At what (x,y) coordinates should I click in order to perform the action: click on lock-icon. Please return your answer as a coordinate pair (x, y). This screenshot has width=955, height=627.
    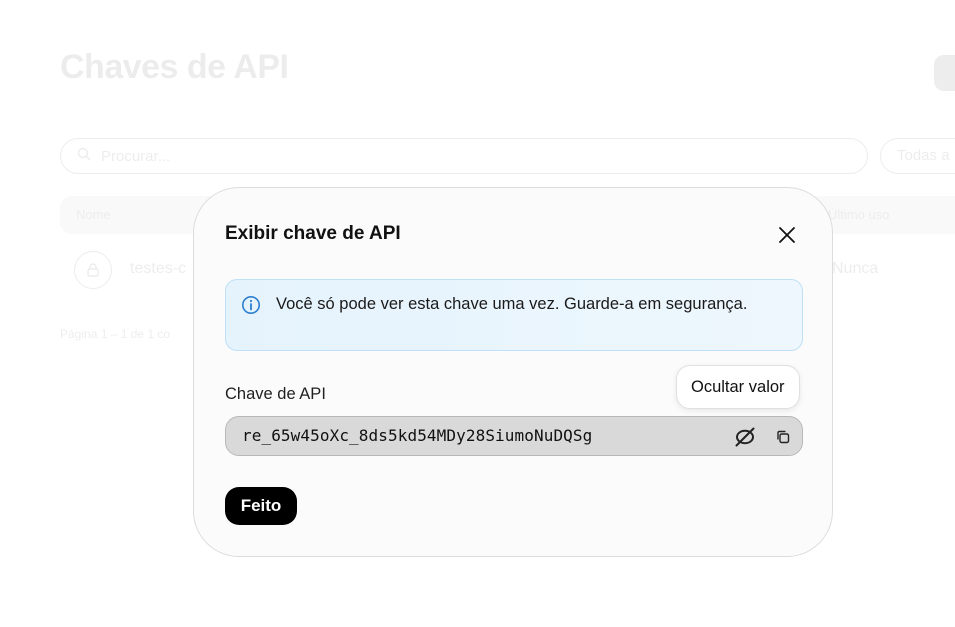
    Looking at the image, I should click on (93, 270).